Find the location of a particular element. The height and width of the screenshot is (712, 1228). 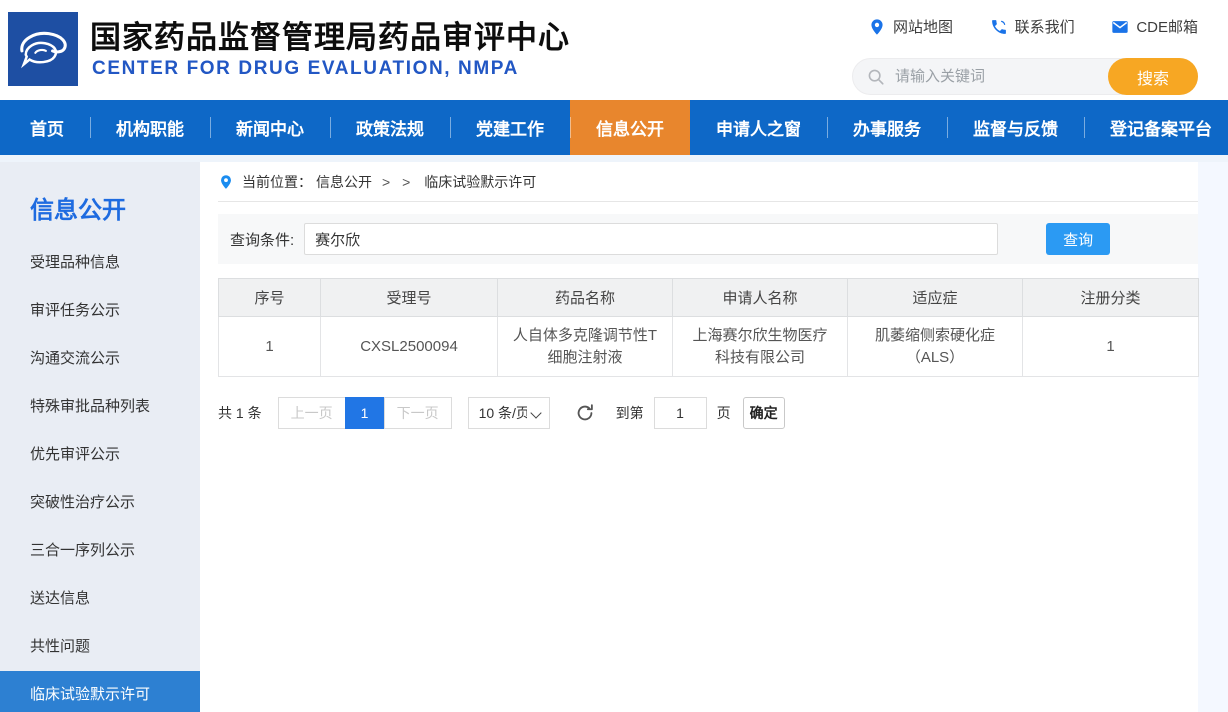

col-header-acceptance-no: 受理号 is located at coordinates (409, 297).